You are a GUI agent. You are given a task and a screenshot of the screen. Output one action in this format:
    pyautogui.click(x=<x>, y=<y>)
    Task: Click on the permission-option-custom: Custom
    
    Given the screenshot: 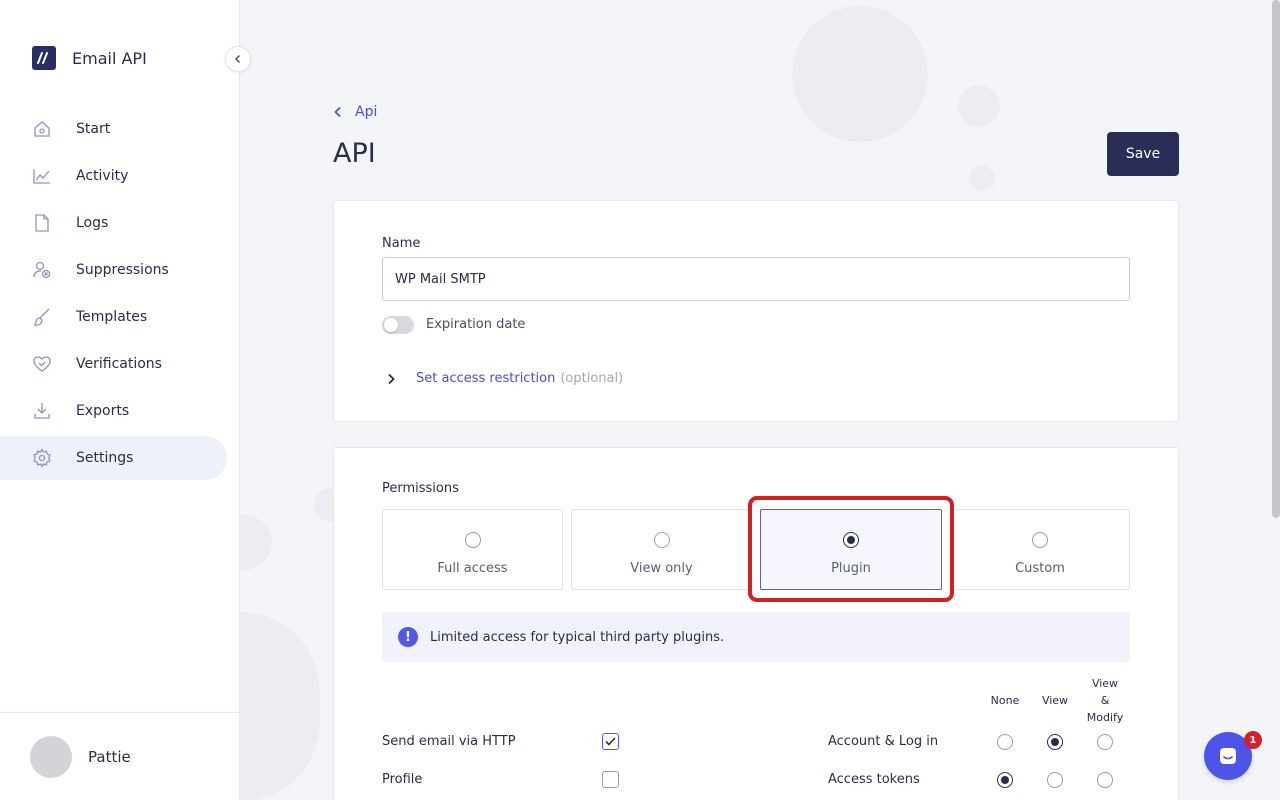 What is the action you would take?
    pyautogui.click(x=1040, y=549)
    